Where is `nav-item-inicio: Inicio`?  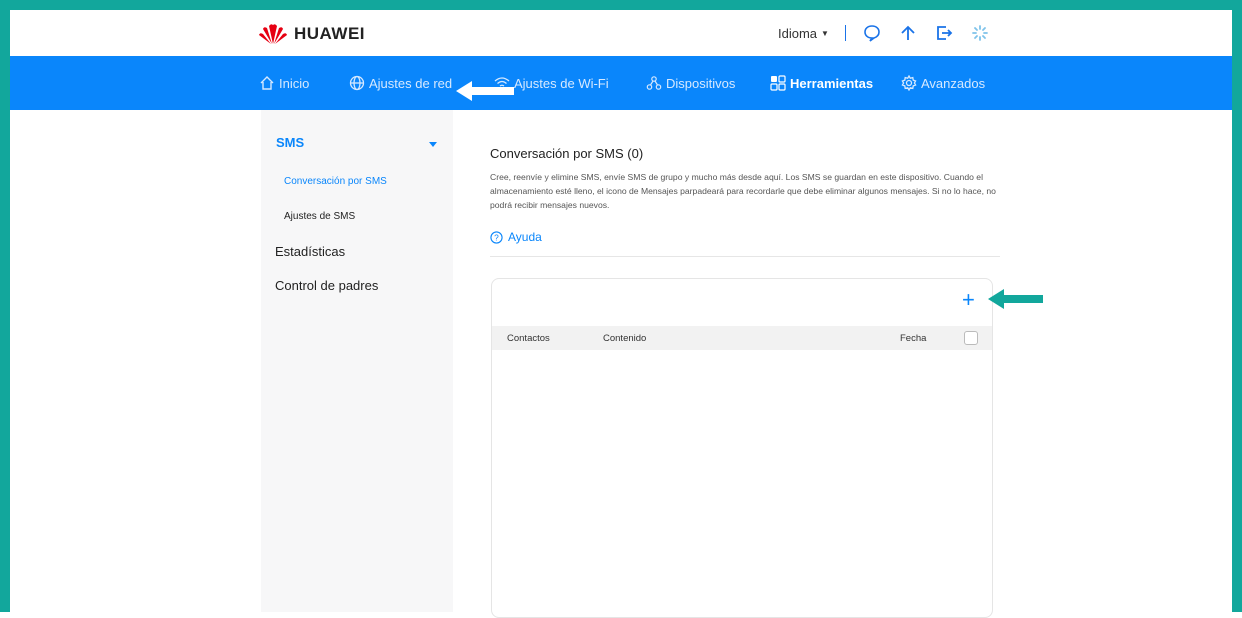
nav-item-inicio: Inicio is located at coordinates (284, 83).